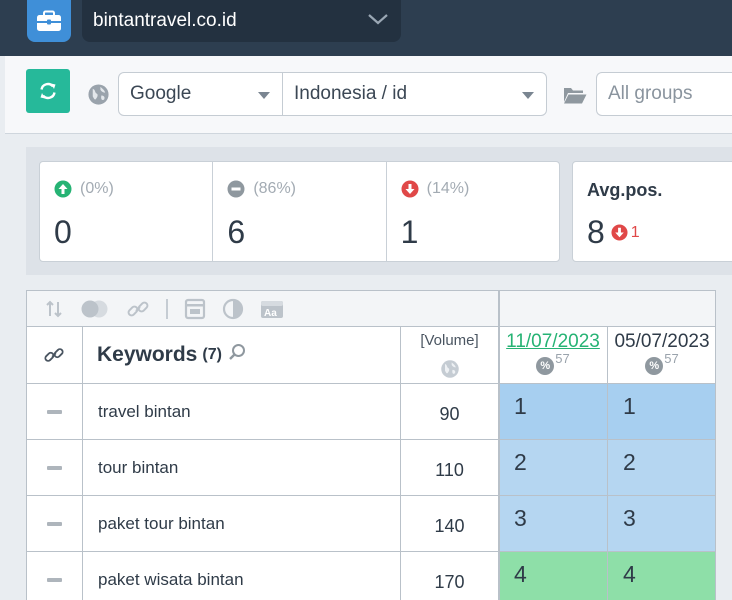 The image size is (732, 600). I want to click on arrow-up-circle-icon, so click(63, 189).